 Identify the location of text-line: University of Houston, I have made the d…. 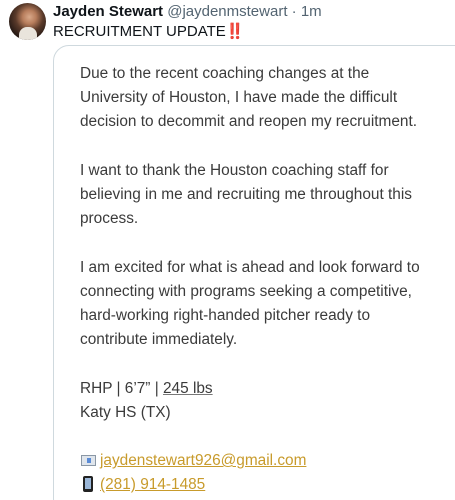
(239, 98).